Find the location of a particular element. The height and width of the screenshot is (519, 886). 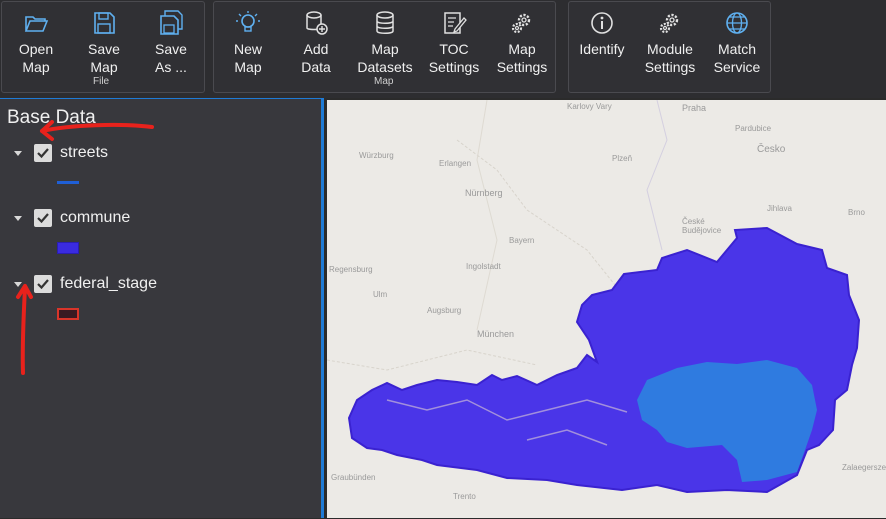

layer-name: streets is located at coordinates (84, 152).